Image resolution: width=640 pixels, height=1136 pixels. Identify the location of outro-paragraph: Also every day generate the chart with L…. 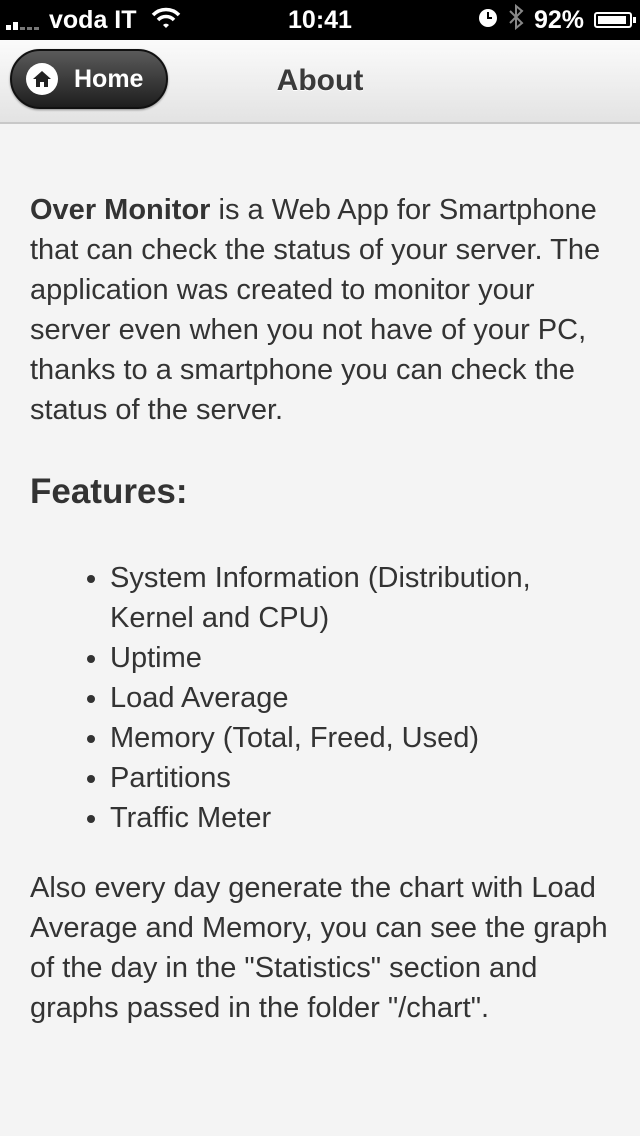
(319, 948).